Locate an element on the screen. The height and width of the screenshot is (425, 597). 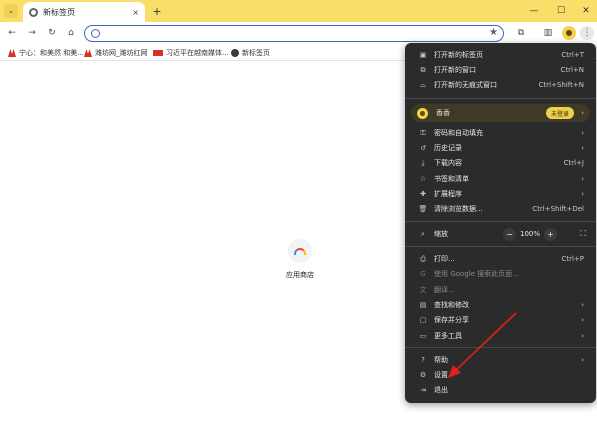
zoom-in-button: + is located at coordinates (550, 234).